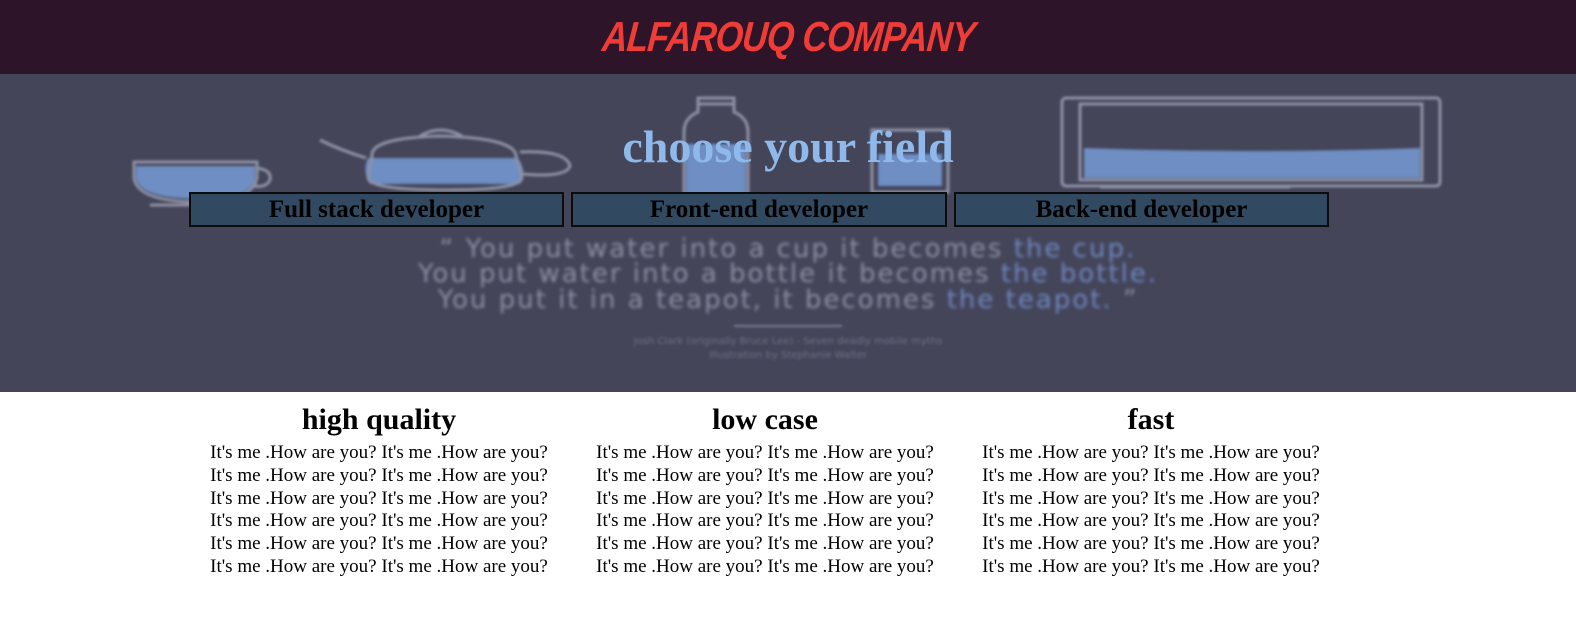 The width and height of the screenshot is (1576, 617). I want to click on top-bar: ALFAROUQ COMPANY, so click(788, 37).